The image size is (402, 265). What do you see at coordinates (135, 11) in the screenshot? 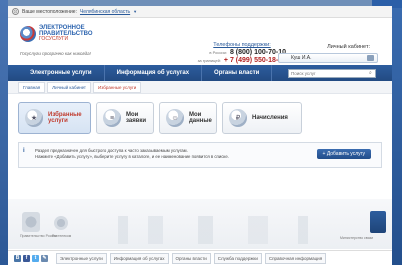
I see `chevron-down-icon: ▼` at bounding box center [135, 11].